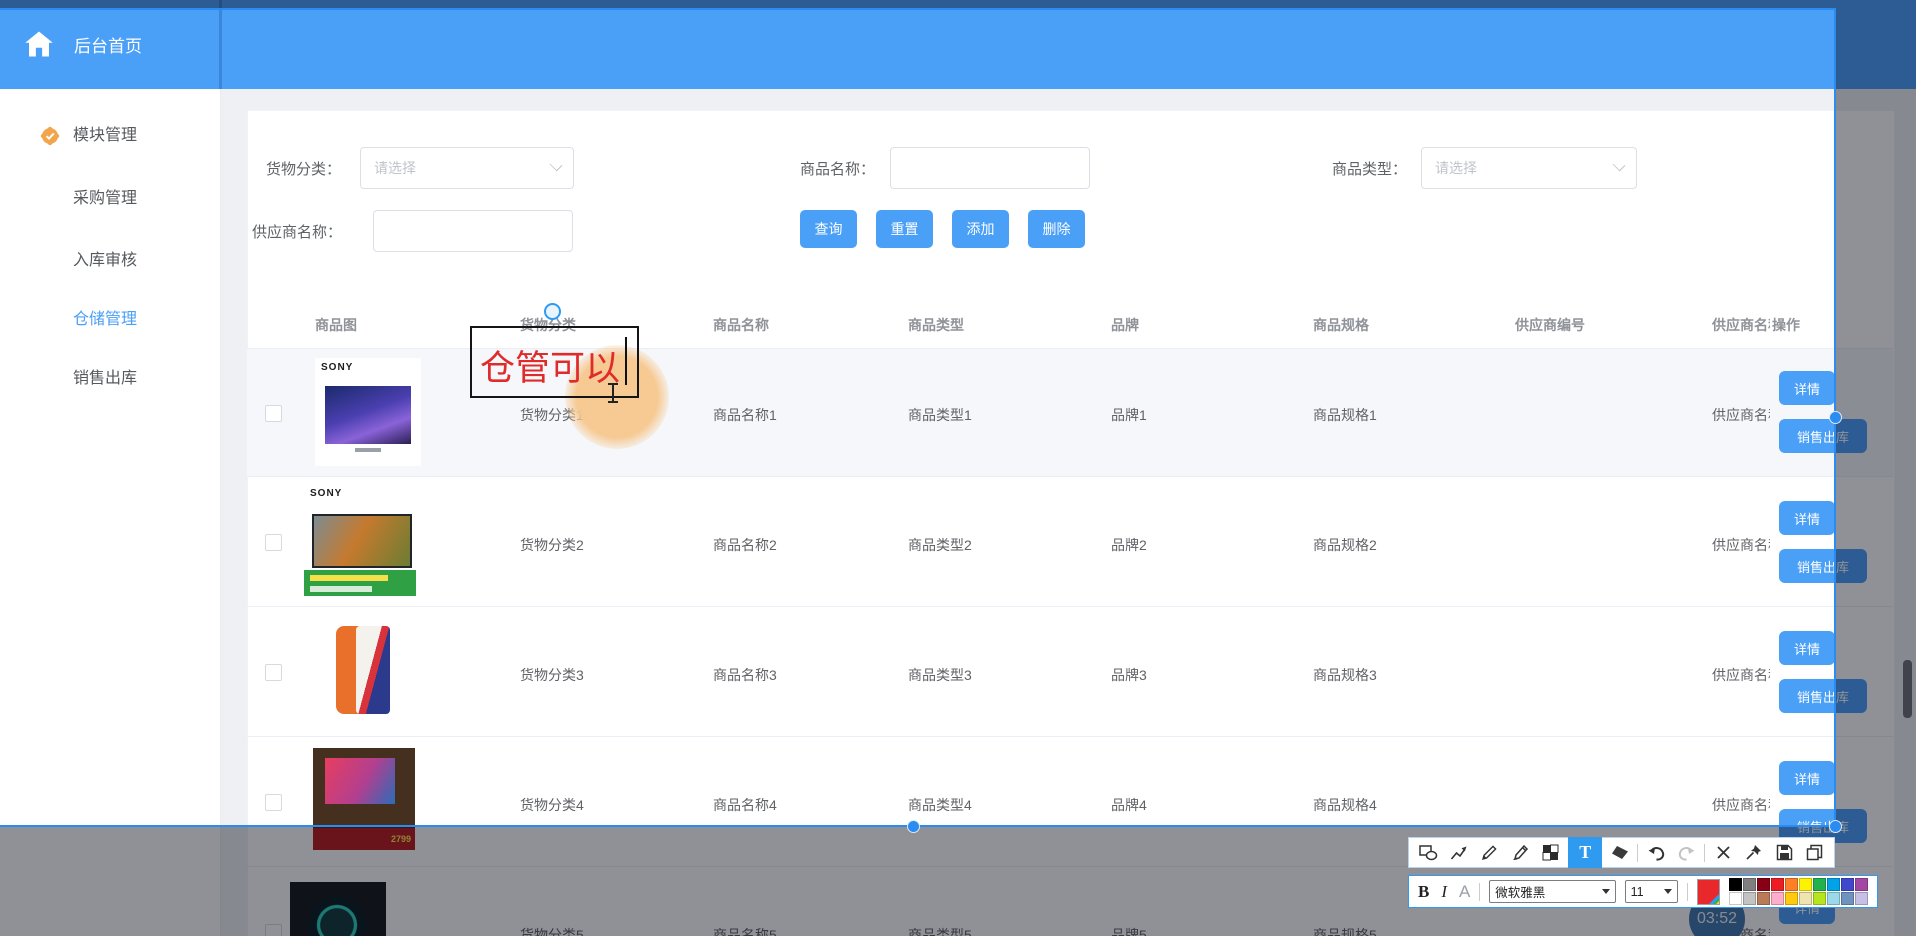  Describe the element at coordinates (1529, 168) in the screenshot. I see `product-type-select: 请选择` at that location.